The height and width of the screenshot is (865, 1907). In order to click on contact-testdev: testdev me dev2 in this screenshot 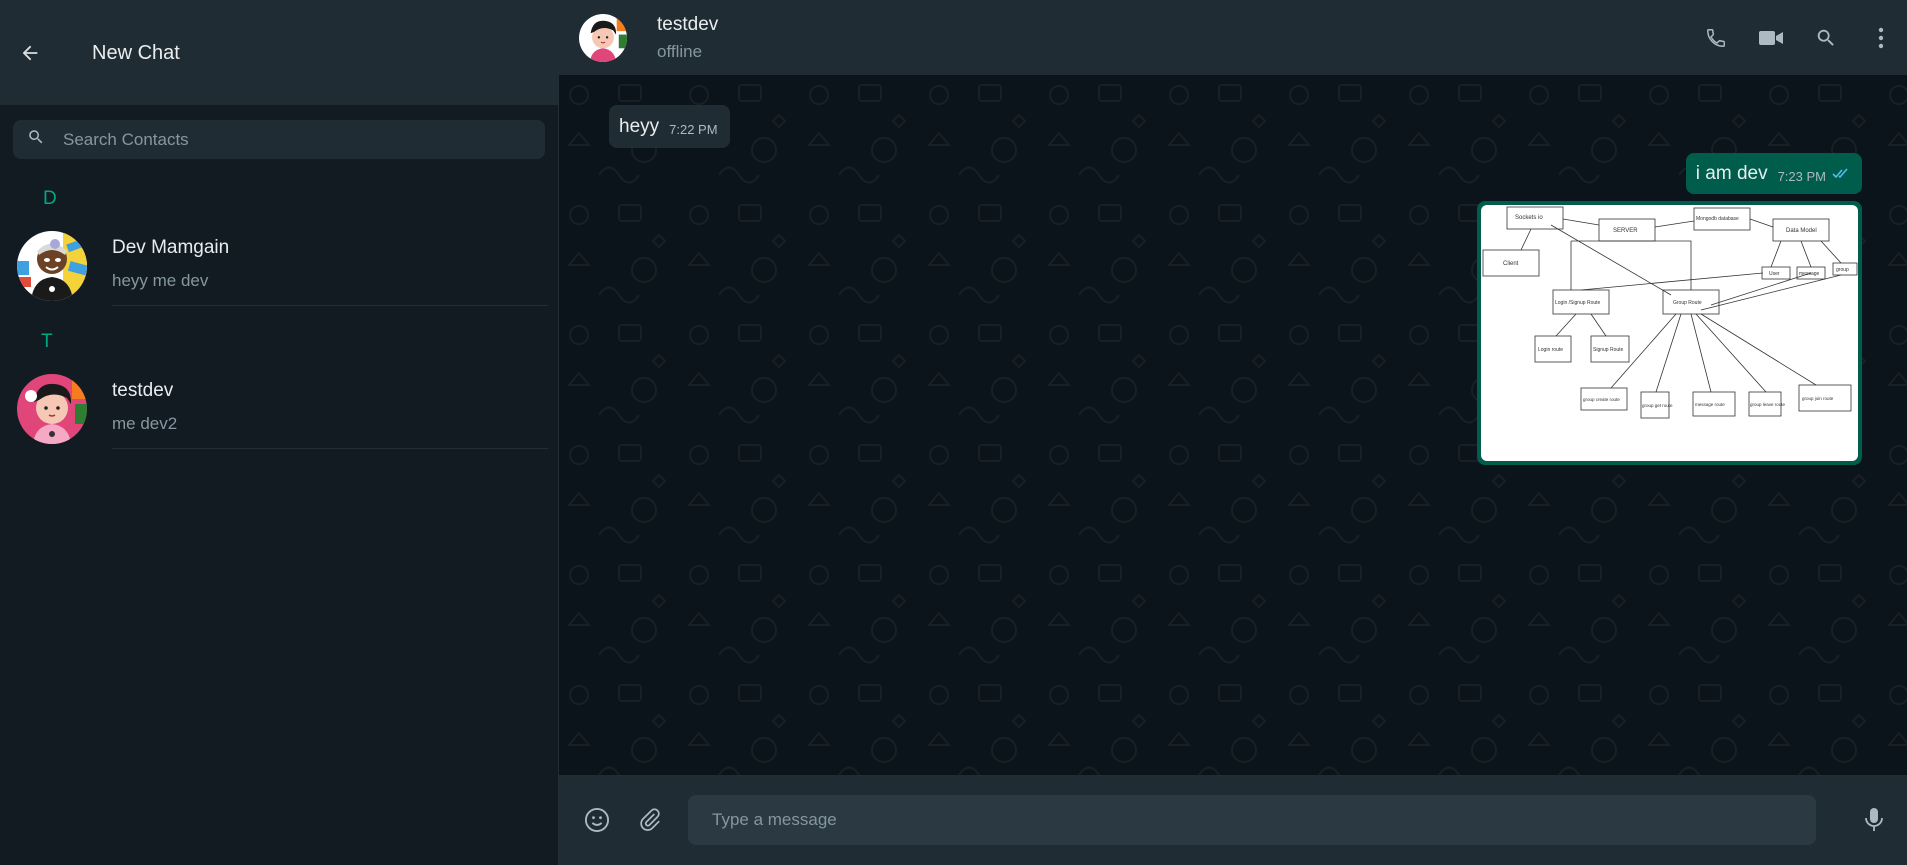, I will do `click(279, 416)`.